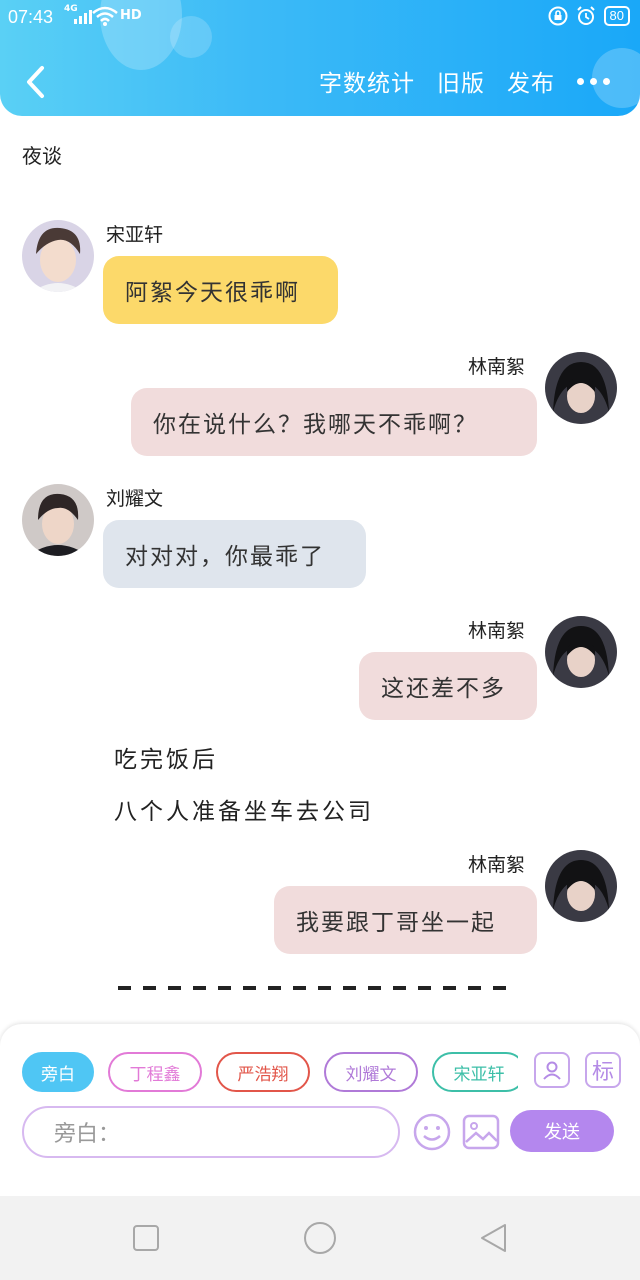  What do you see at coordinates (334, 422) in the screenshot?
I see `message-bubble: 你在说什么？我哪天不乖啊？` at bounding box center [334, 422].